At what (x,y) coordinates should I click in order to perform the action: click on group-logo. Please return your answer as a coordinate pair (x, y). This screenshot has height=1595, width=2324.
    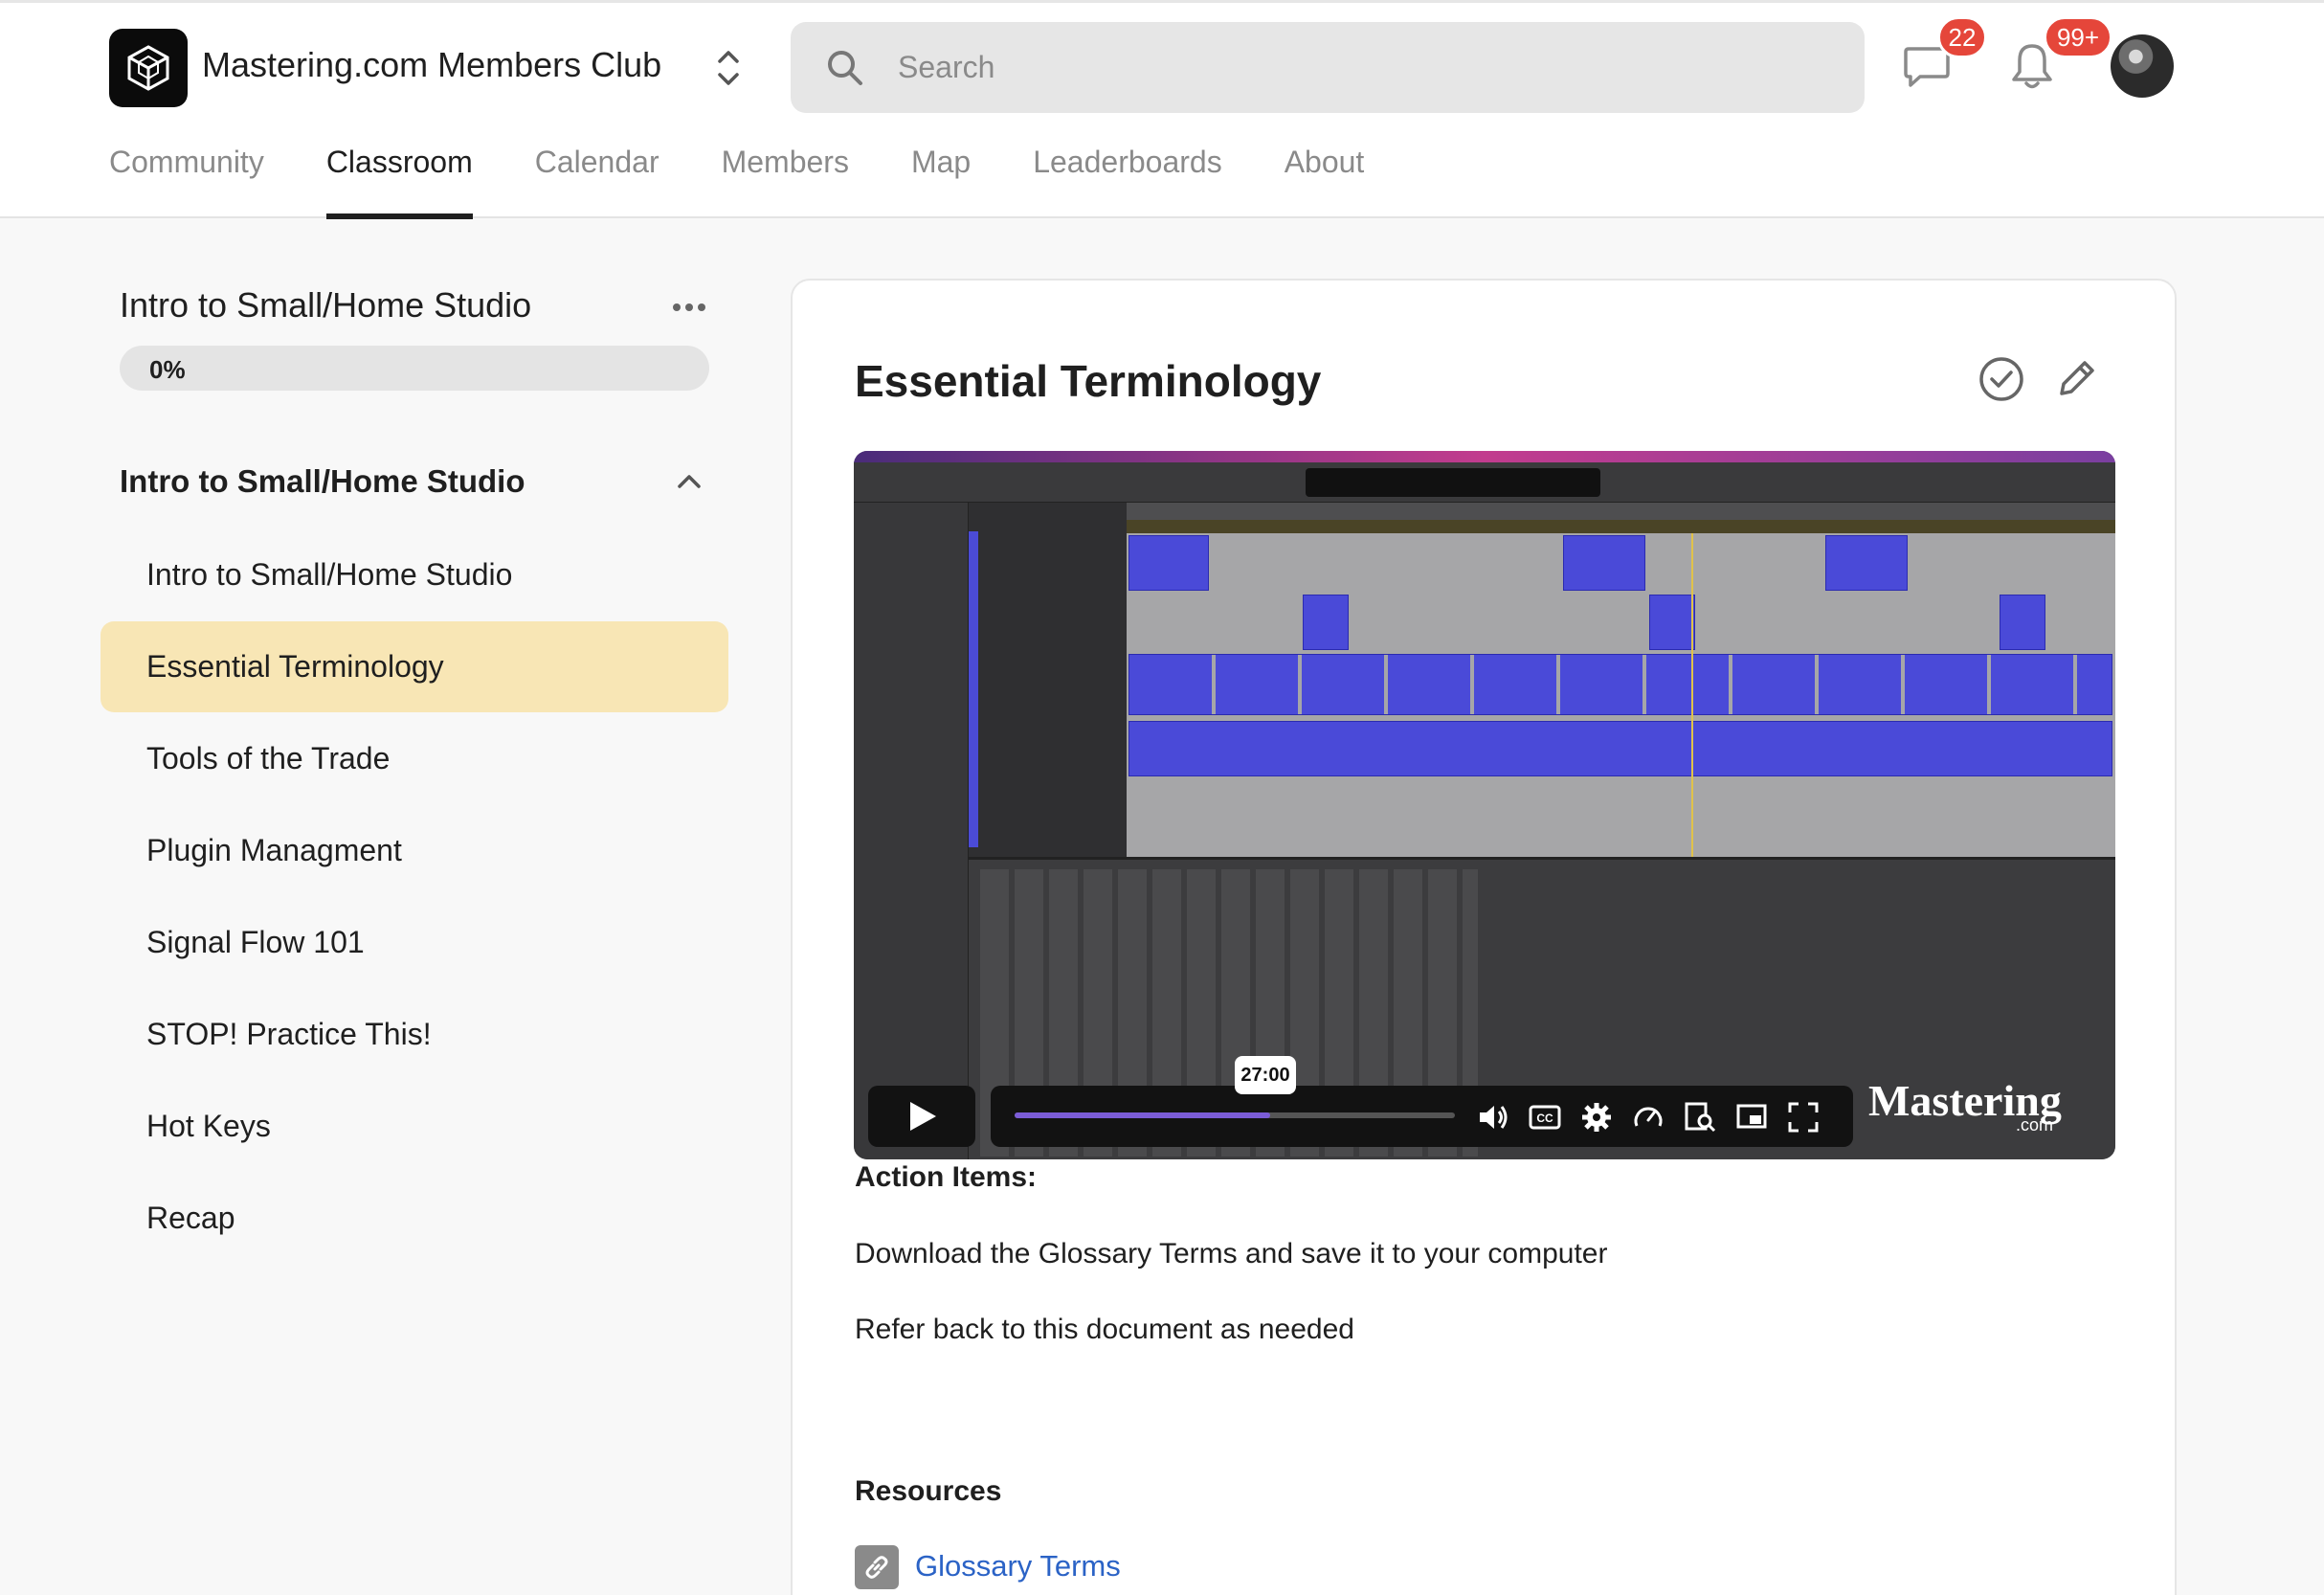
    Looking at the image, I should click on (148, 68).